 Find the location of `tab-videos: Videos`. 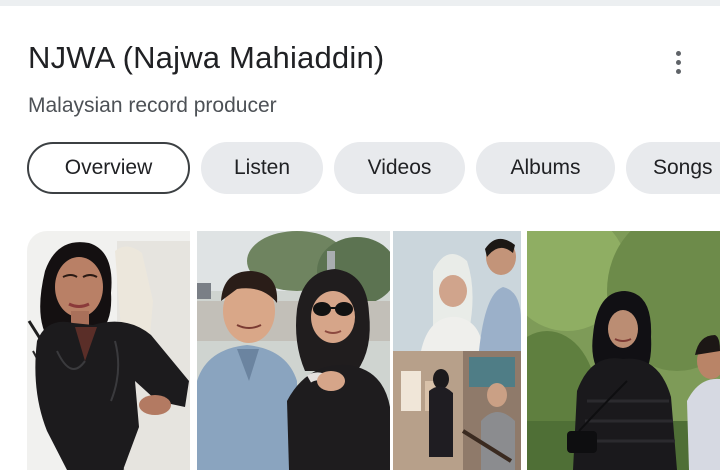

tab-videos: Videos is located at coordinates (399, 168).